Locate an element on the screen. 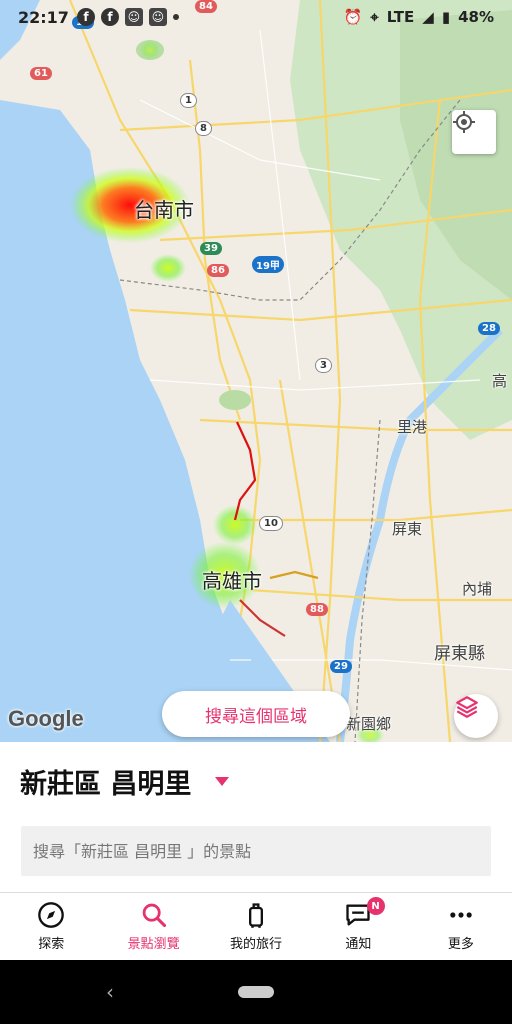 The height and width of the screenshot is (1024, 512). city-label-kaohsiung: 高雄市 is located at coordinates (232, 581).